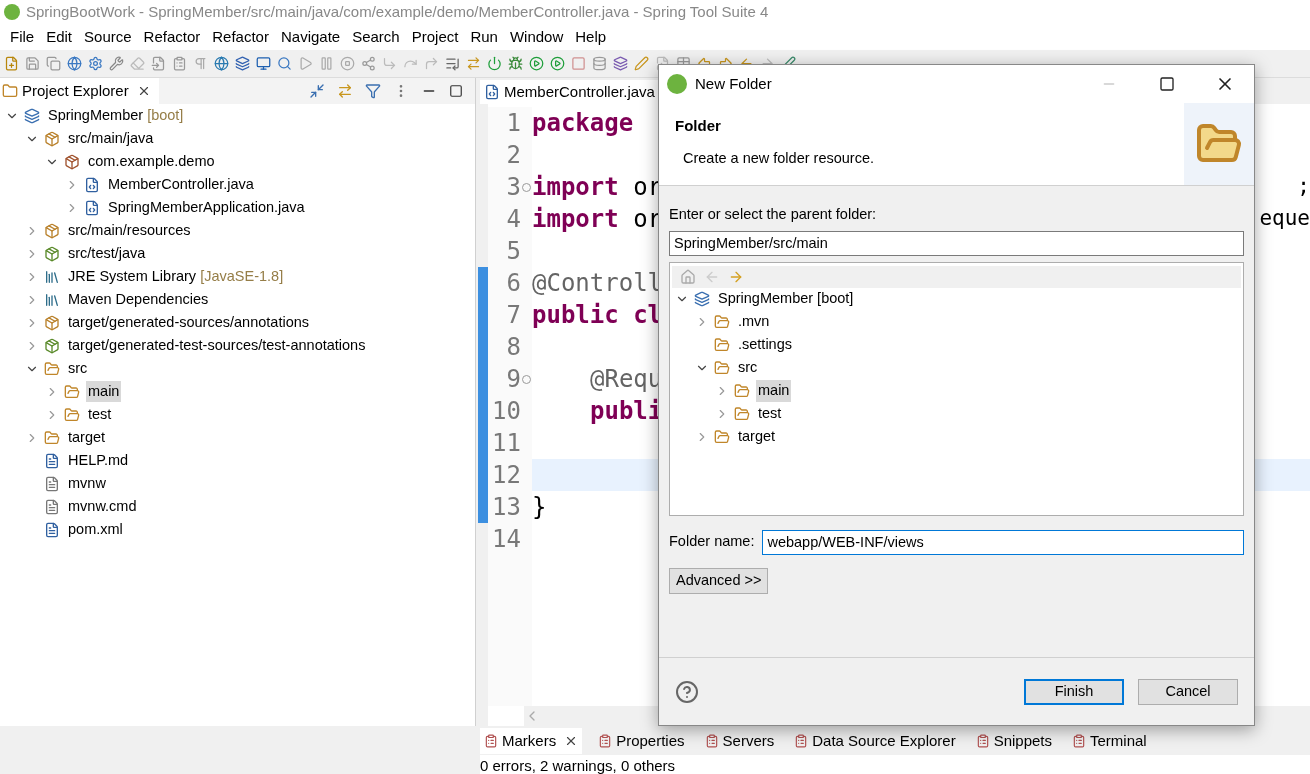 This screenshot has width=1310, height=774. What do you see at coordinates (1074, 691) in the screenshot?
I see `dialog-button: Finish` at bounding box center [1074, 691].